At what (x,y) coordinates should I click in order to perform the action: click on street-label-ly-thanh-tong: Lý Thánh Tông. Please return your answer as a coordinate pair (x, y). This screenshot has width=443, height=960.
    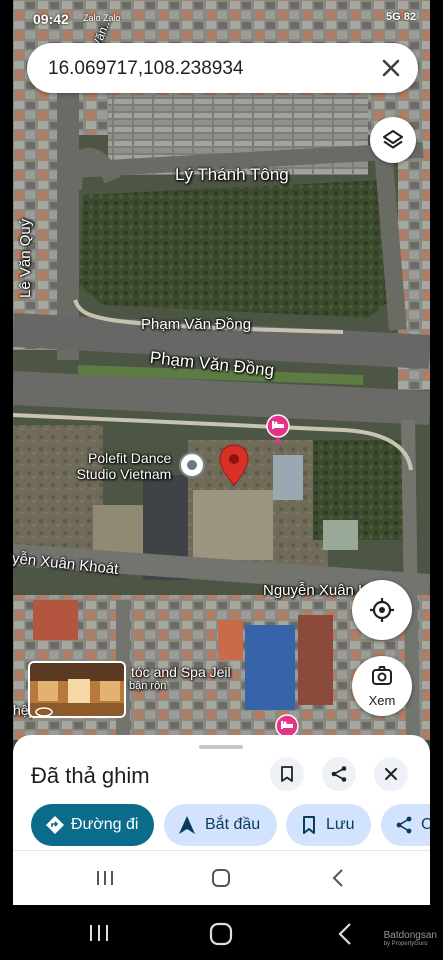
    Looking at the image, I should click on (232, 174).